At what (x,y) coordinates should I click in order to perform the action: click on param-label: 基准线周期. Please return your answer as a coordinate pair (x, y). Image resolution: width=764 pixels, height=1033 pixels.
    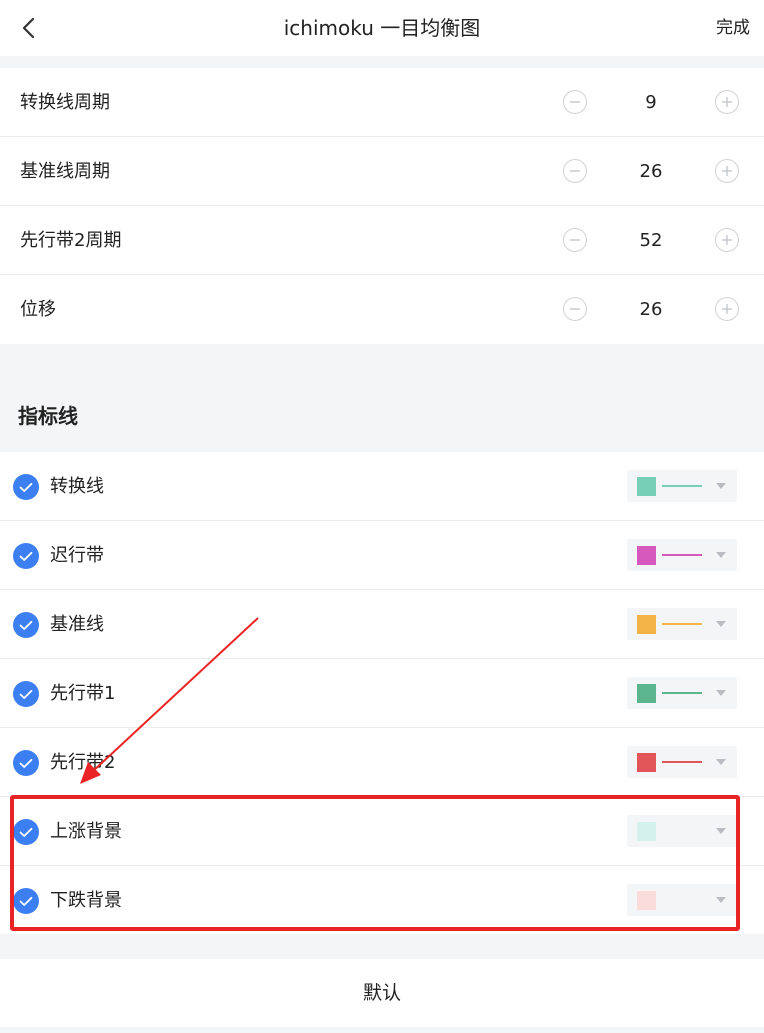
    Looking at the image, I should click on (65, 171).